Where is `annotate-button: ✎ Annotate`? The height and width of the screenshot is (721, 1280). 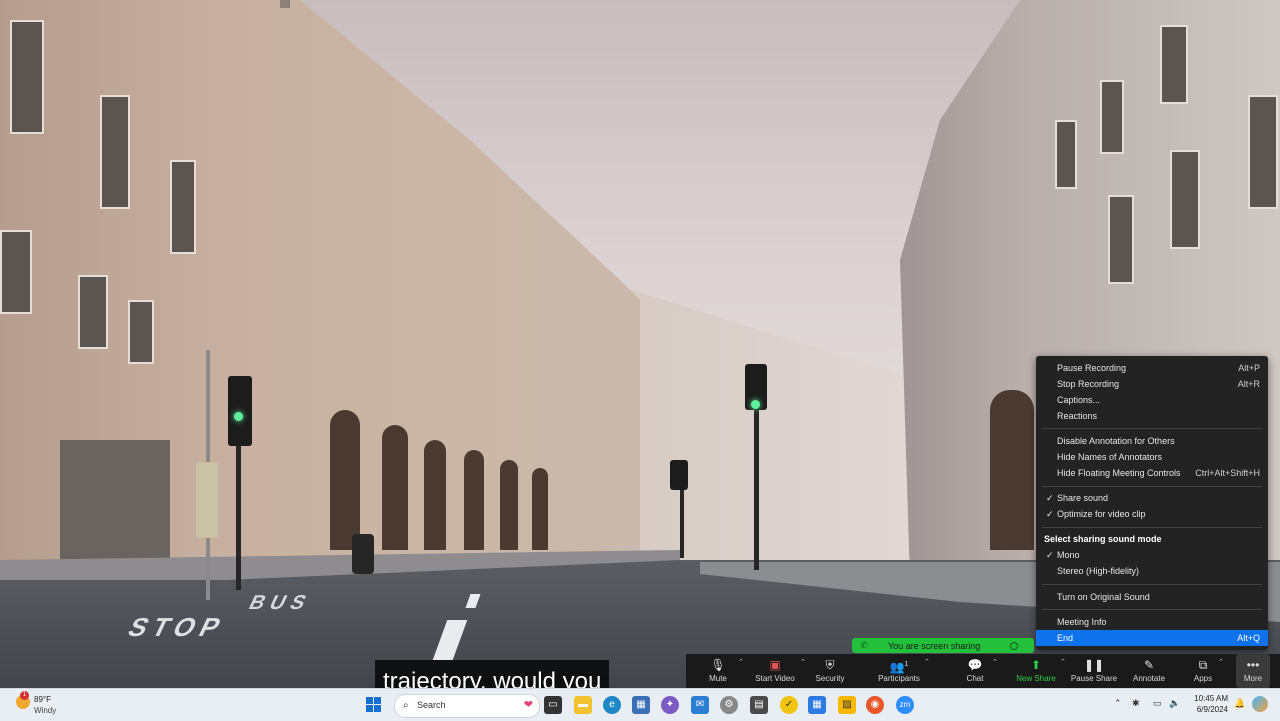
annotate-button: ✎ Annotate is located at coordinates (1149, 671).